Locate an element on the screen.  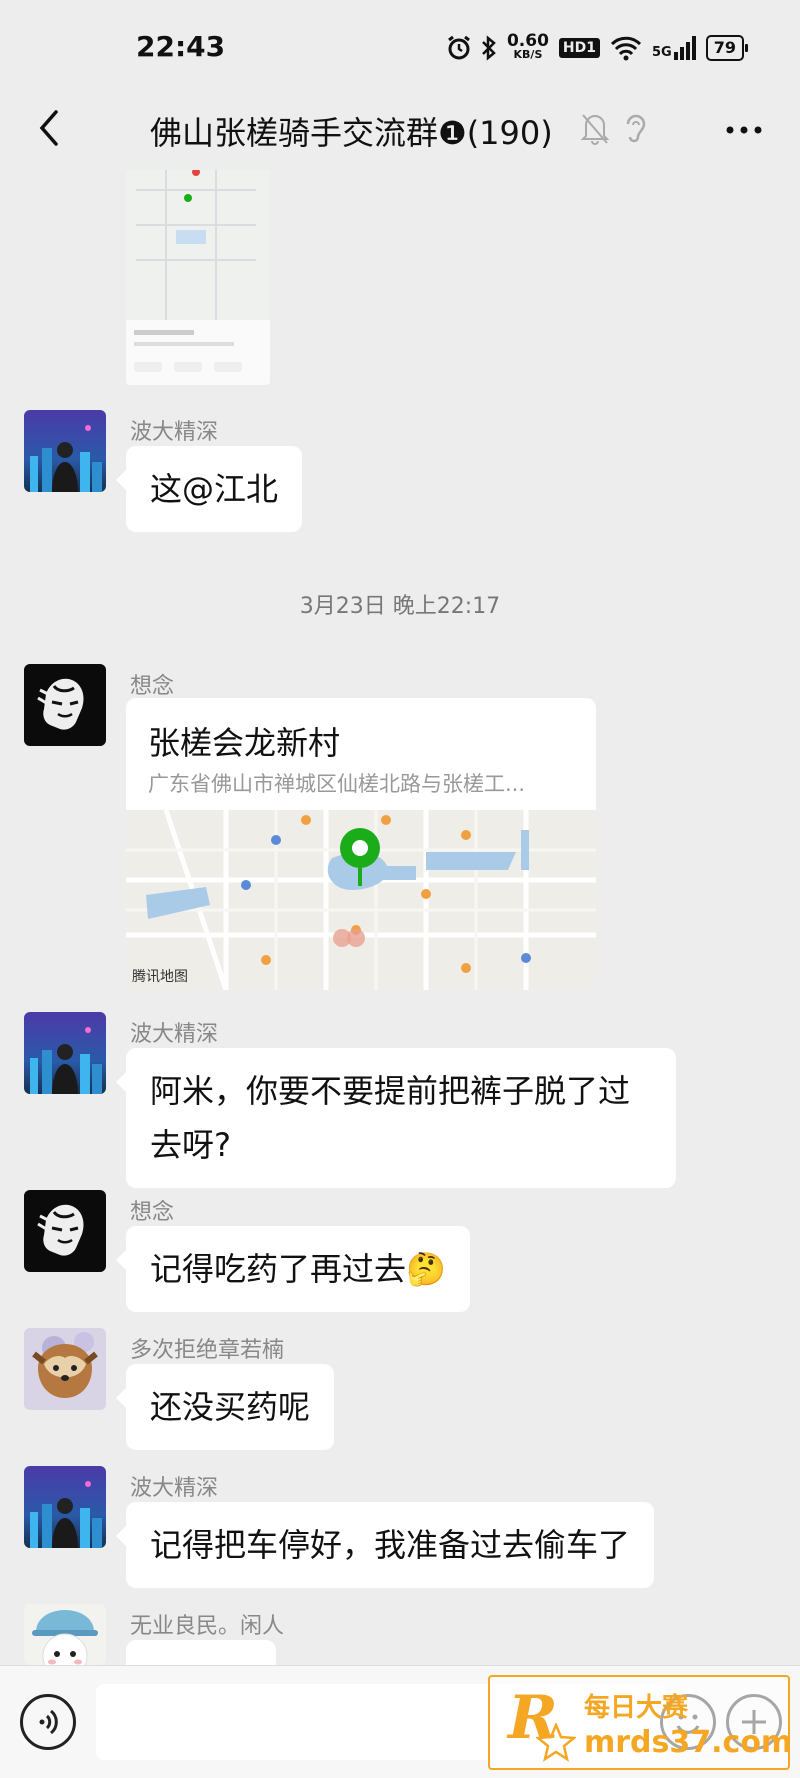
message-bubble: 这@江北 is located at coordinates (209, 489).